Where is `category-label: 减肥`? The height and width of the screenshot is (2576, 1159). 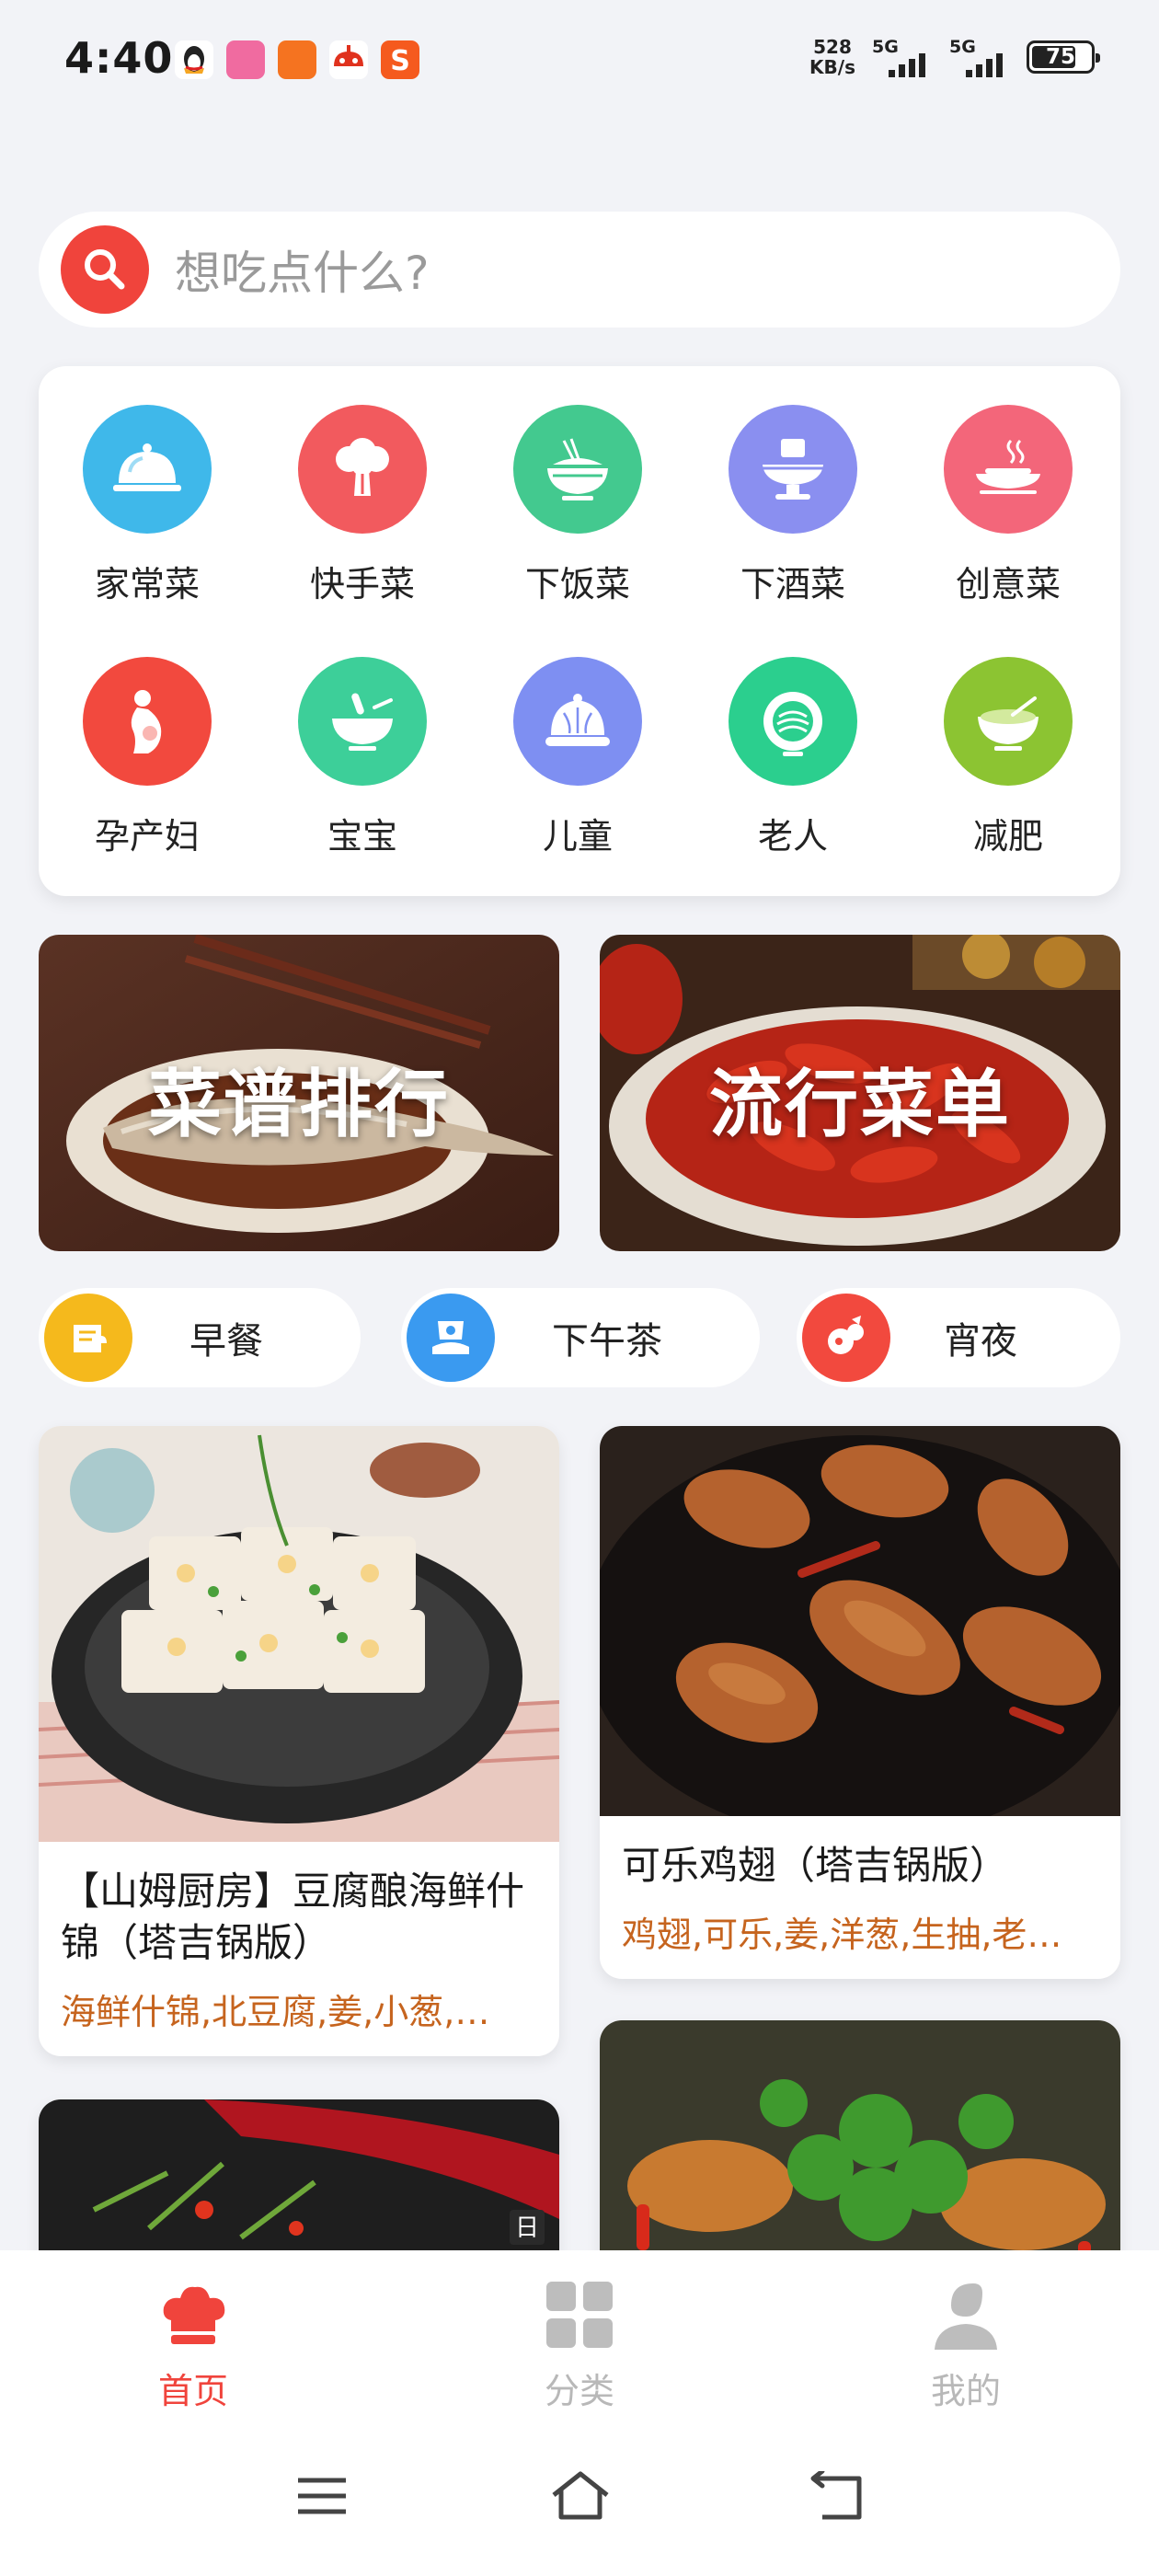 category-label: 减肥 is located at coordinates (1007, 836).